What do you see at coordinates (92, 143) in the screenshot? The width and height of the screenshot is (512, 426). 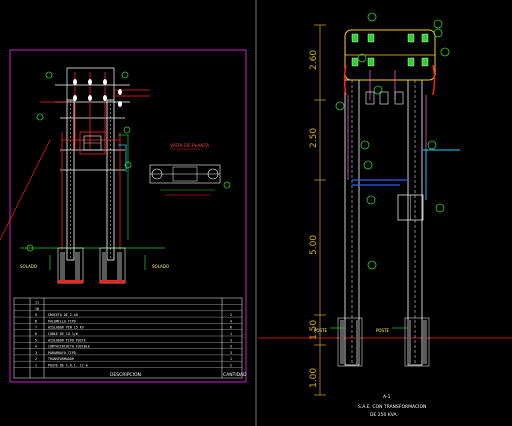 I see `left-transformer` at bounding box center [92, 143].